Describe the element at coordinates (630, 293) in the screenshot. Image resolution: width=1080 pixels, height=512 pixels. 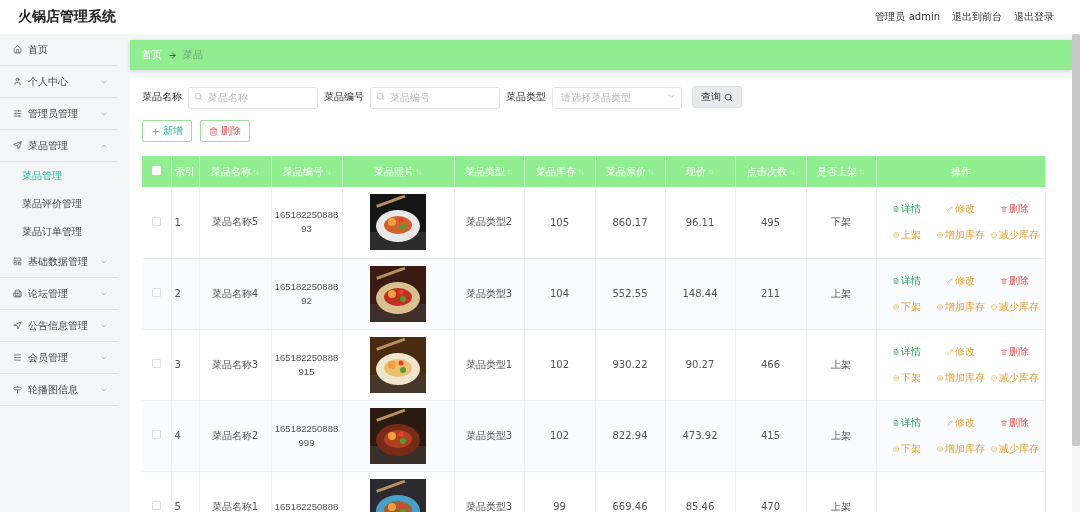
I see `table-cell: 552.55` at that location.